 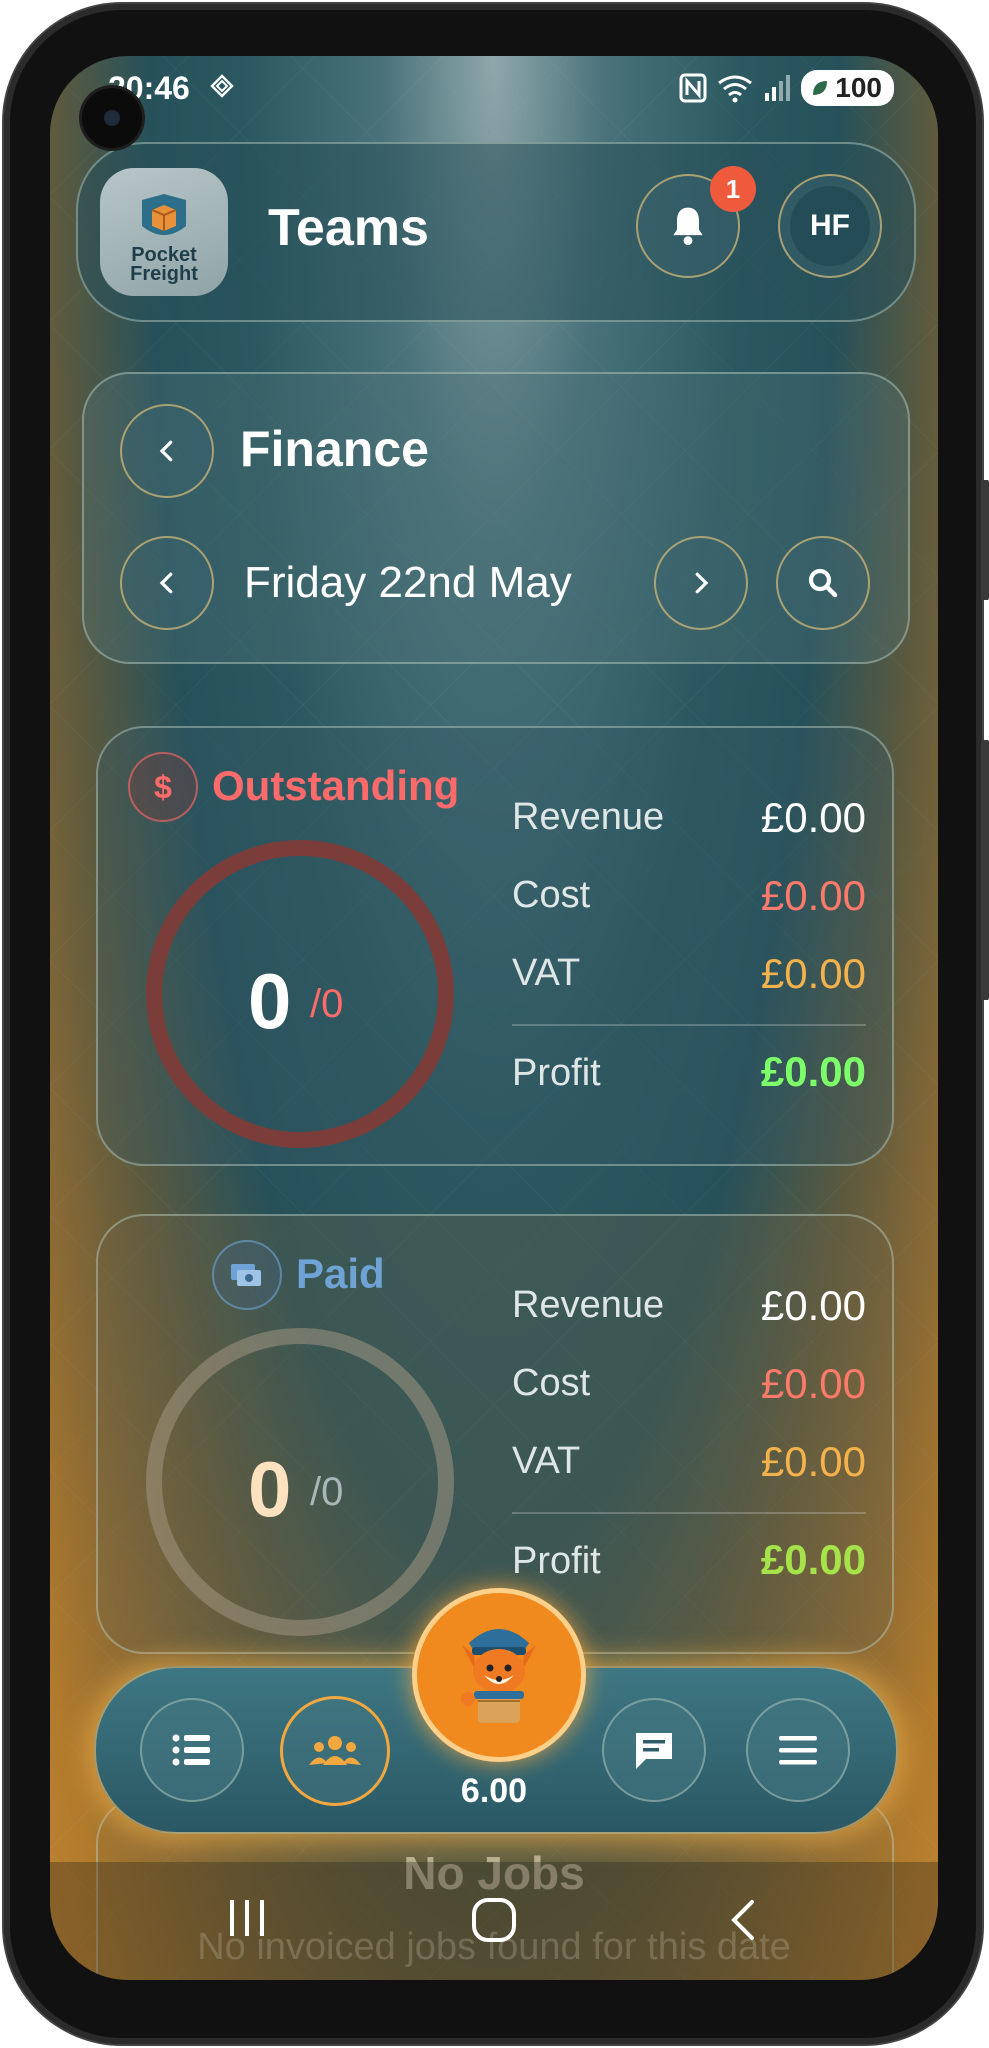 I want to click on notification-badge: 1, so click(x=733, y=189).